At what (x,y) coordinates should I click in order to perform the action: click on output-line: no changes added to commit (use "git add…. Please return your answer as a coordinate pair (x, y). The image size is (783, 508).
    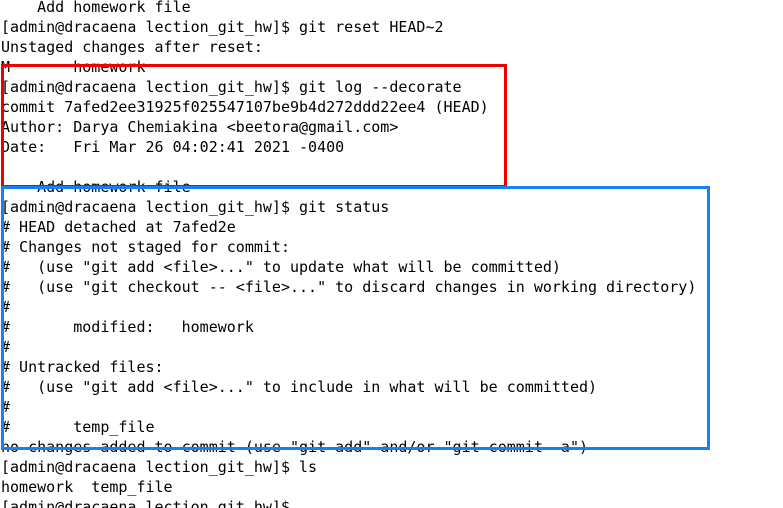
    Looking at the image, I should click on (294, 447).